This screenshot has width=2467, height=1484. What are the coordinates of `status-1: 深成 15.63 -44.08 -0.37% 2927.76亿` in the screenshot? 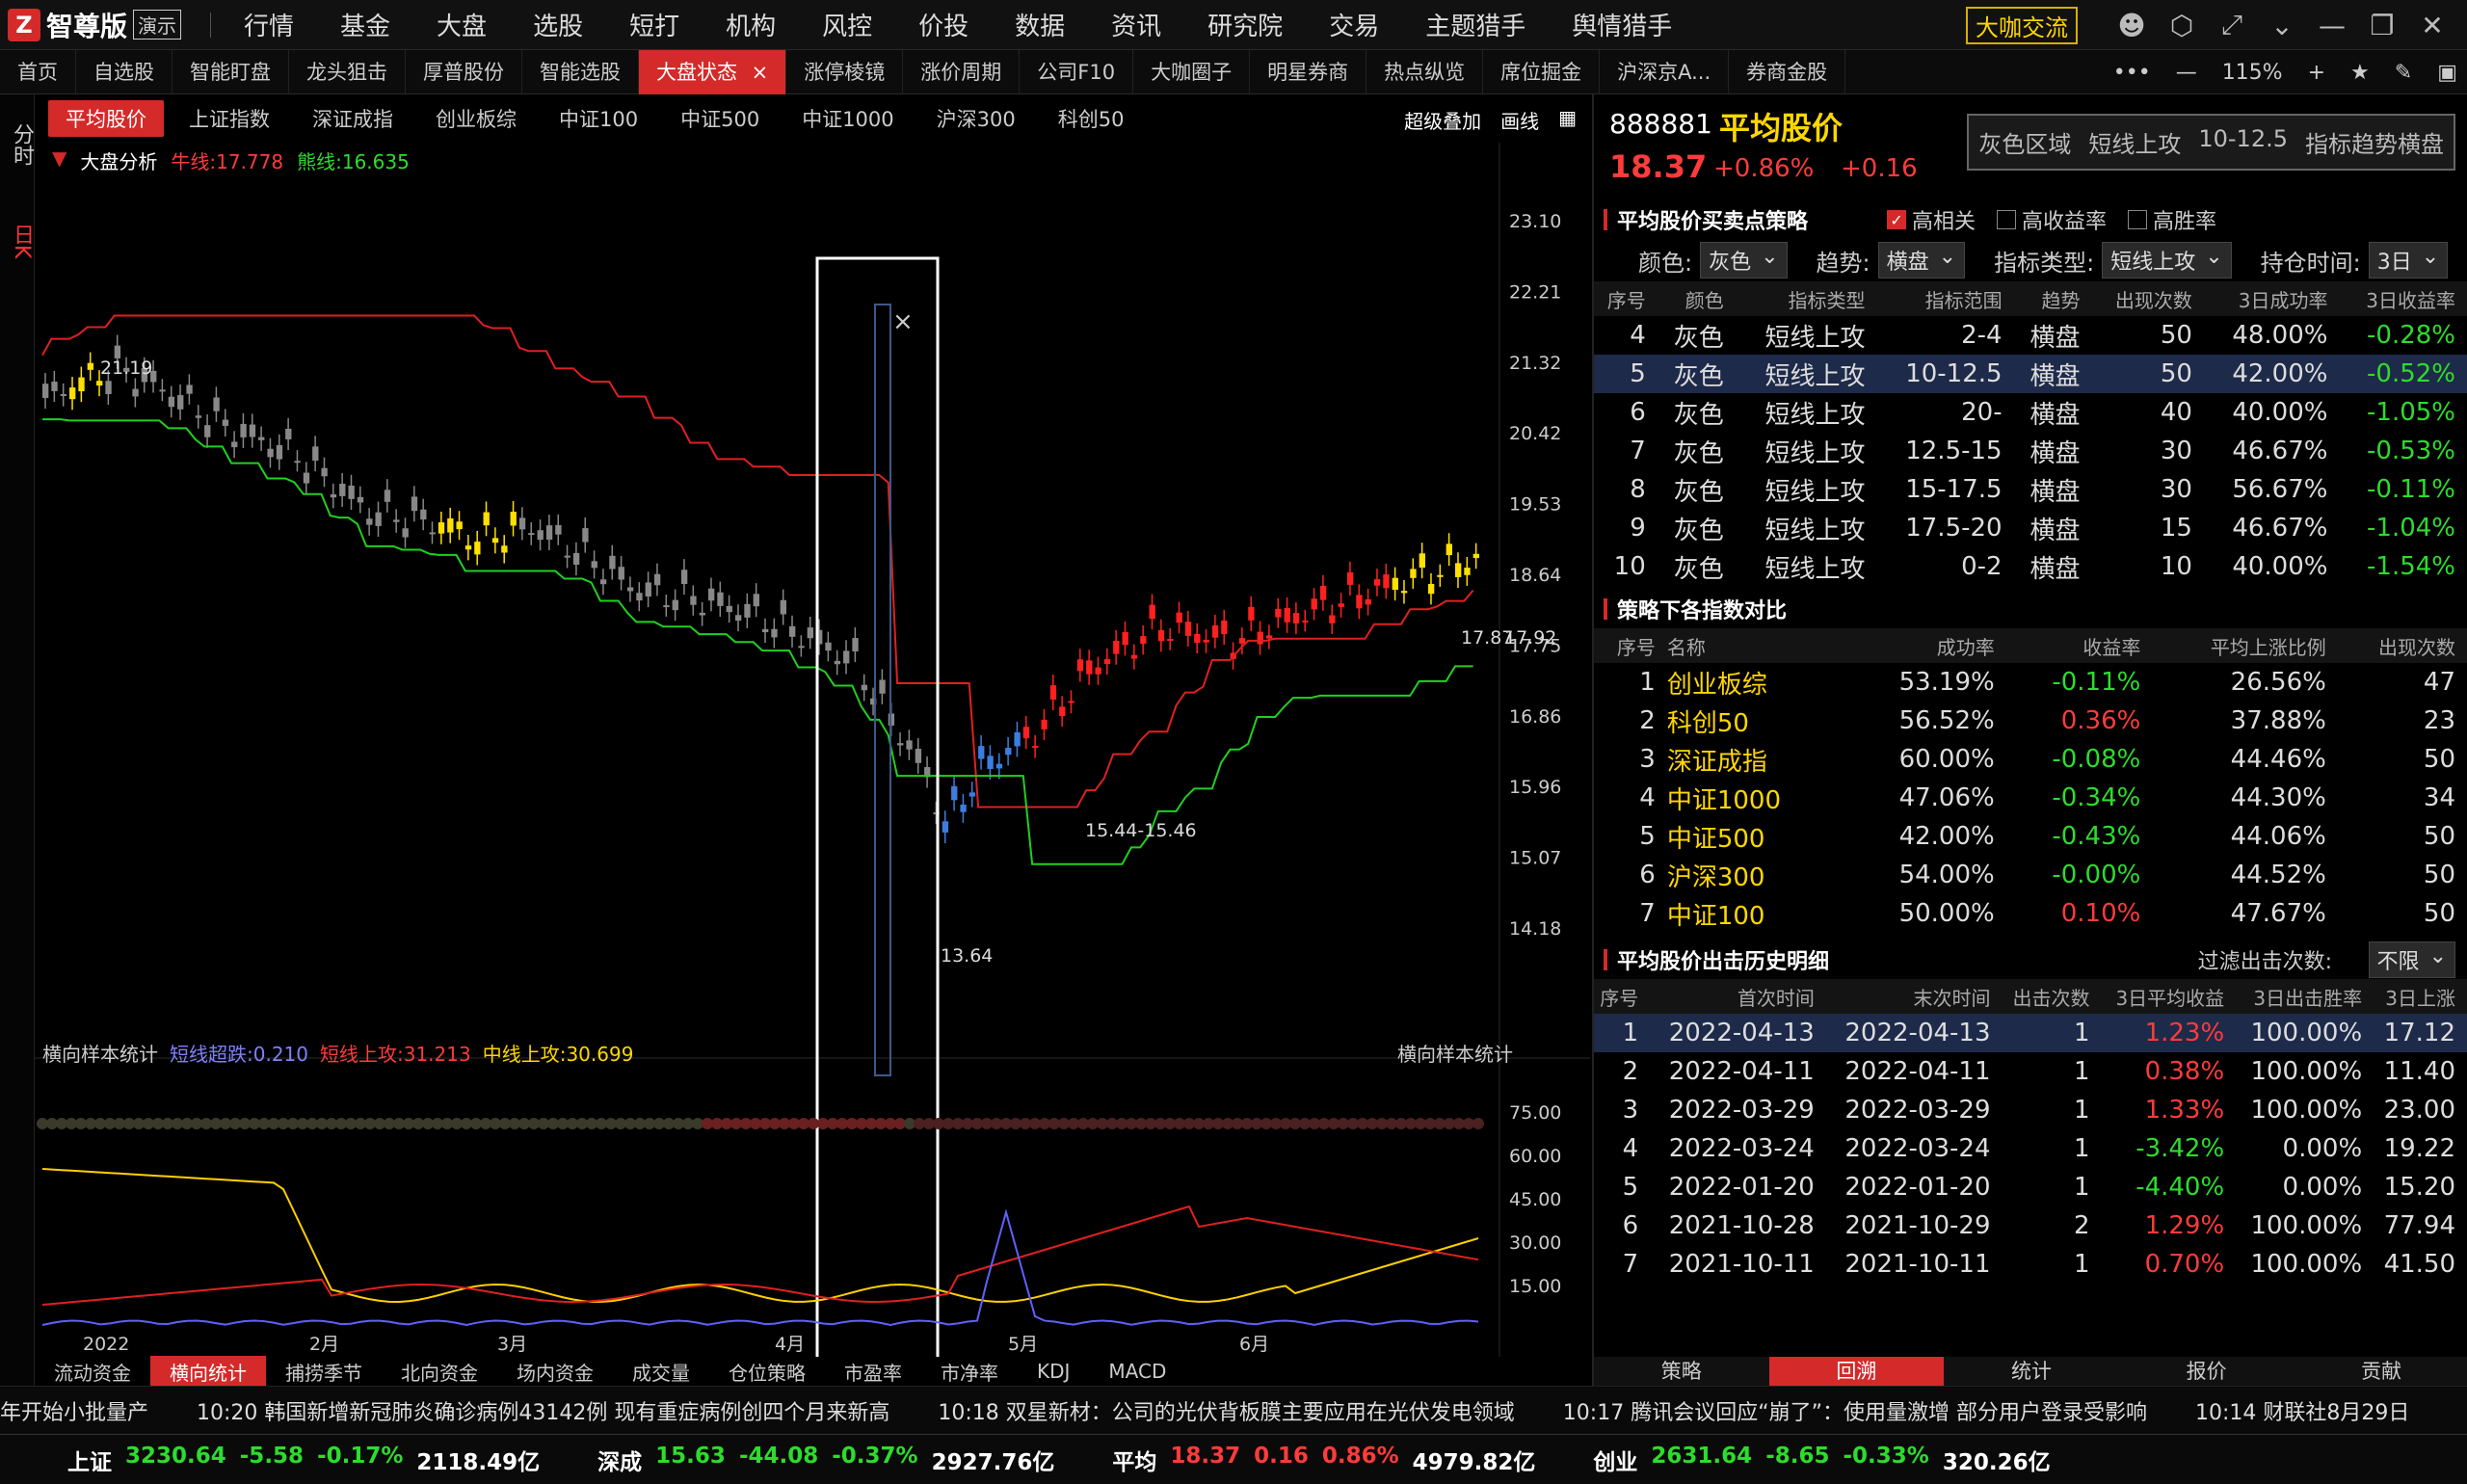 It's located at (825, 1460).